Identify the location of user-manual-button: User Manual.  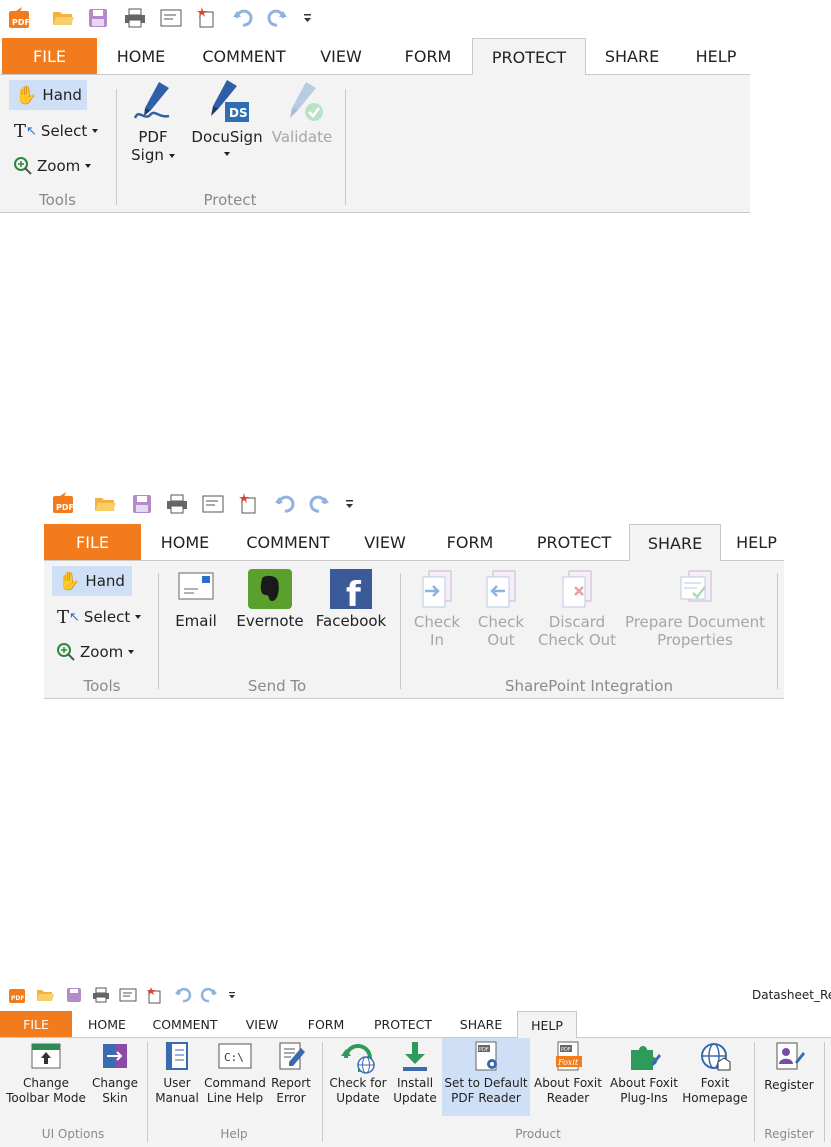
(177, 1073).